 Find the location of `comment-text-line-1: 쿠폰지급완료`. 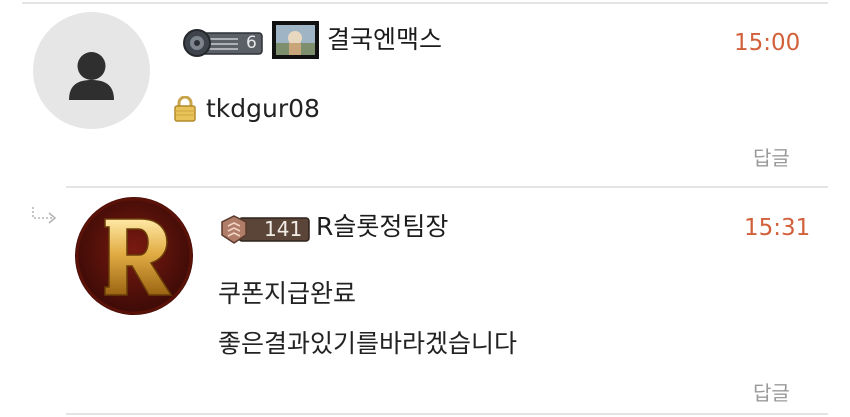

comment-text-line-1: 쿠폰지급완료 is located at coordinates (287, 293).